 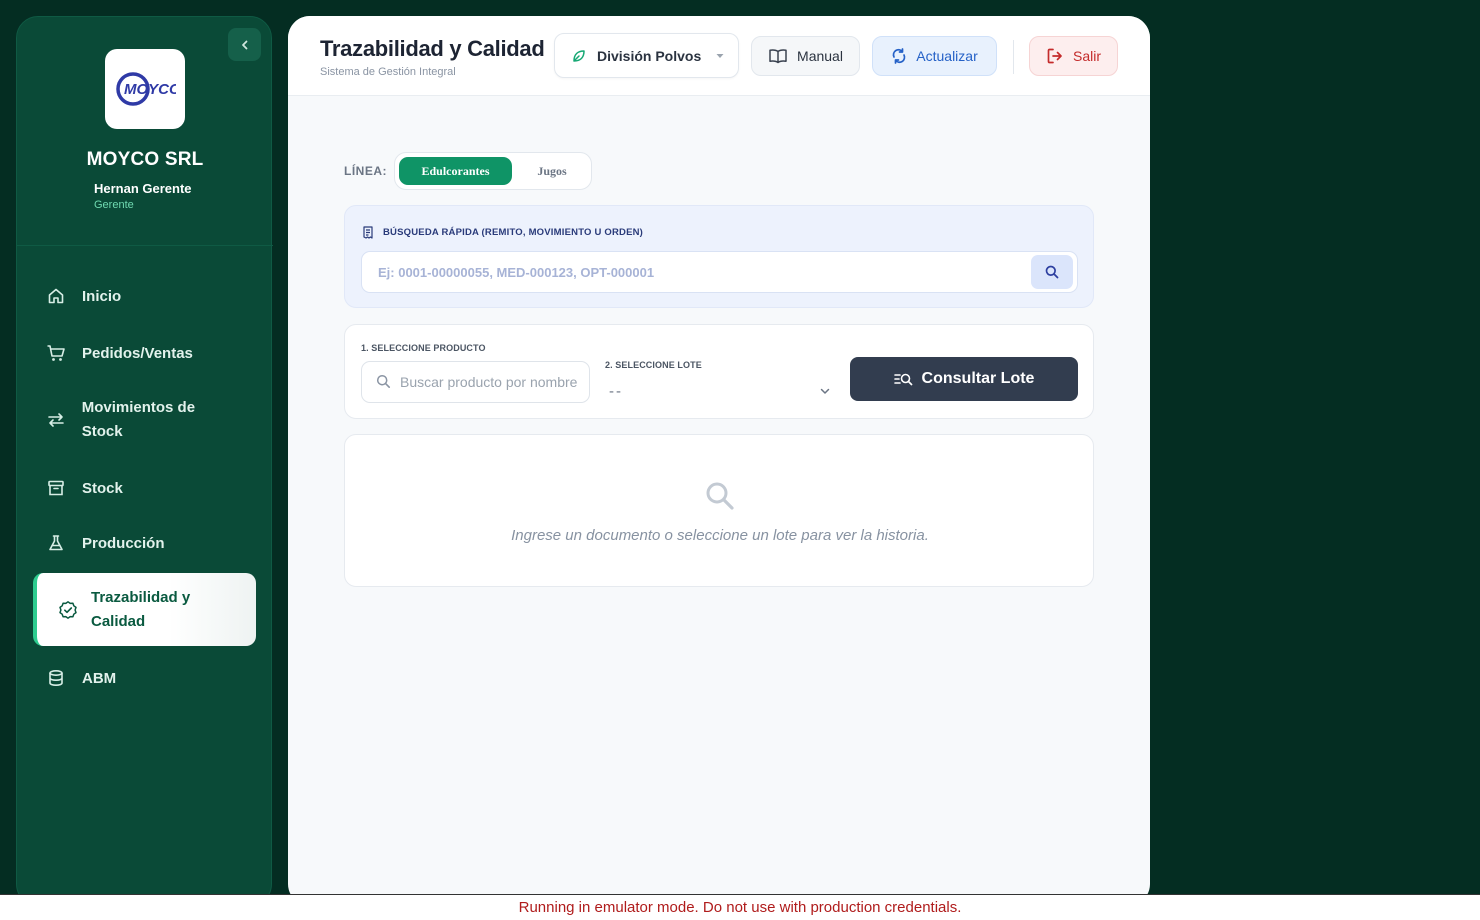 What do you see at coordinates (721, 391) in the screenshot?
I see `lot-select: --` at bounding box center [721, 391].